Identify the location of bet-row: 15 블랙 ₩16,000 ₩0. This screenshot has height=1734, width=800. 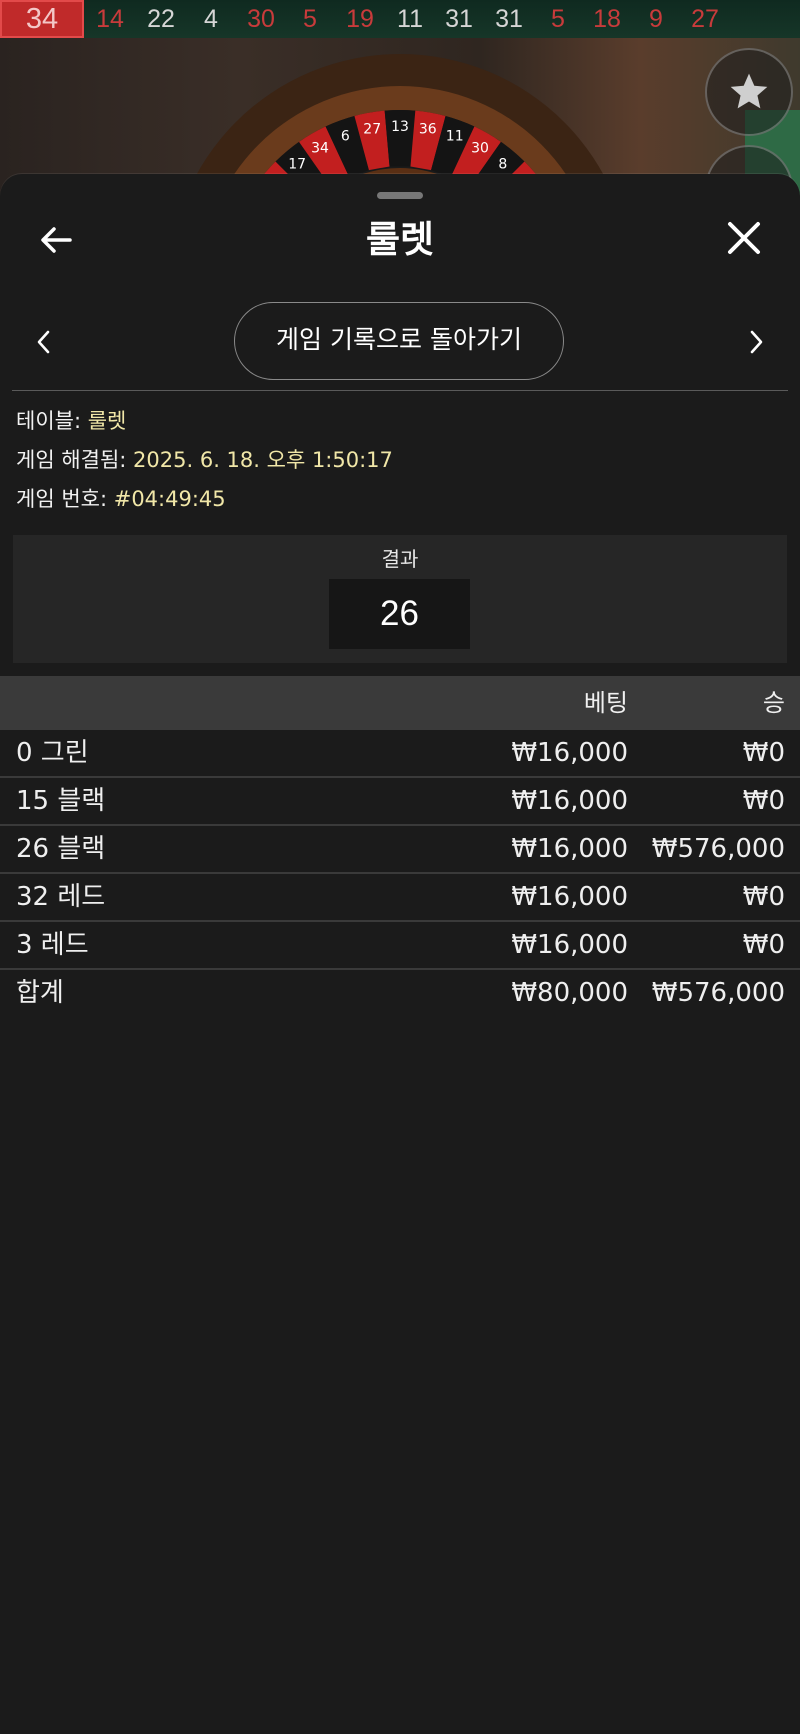
(400, 802).